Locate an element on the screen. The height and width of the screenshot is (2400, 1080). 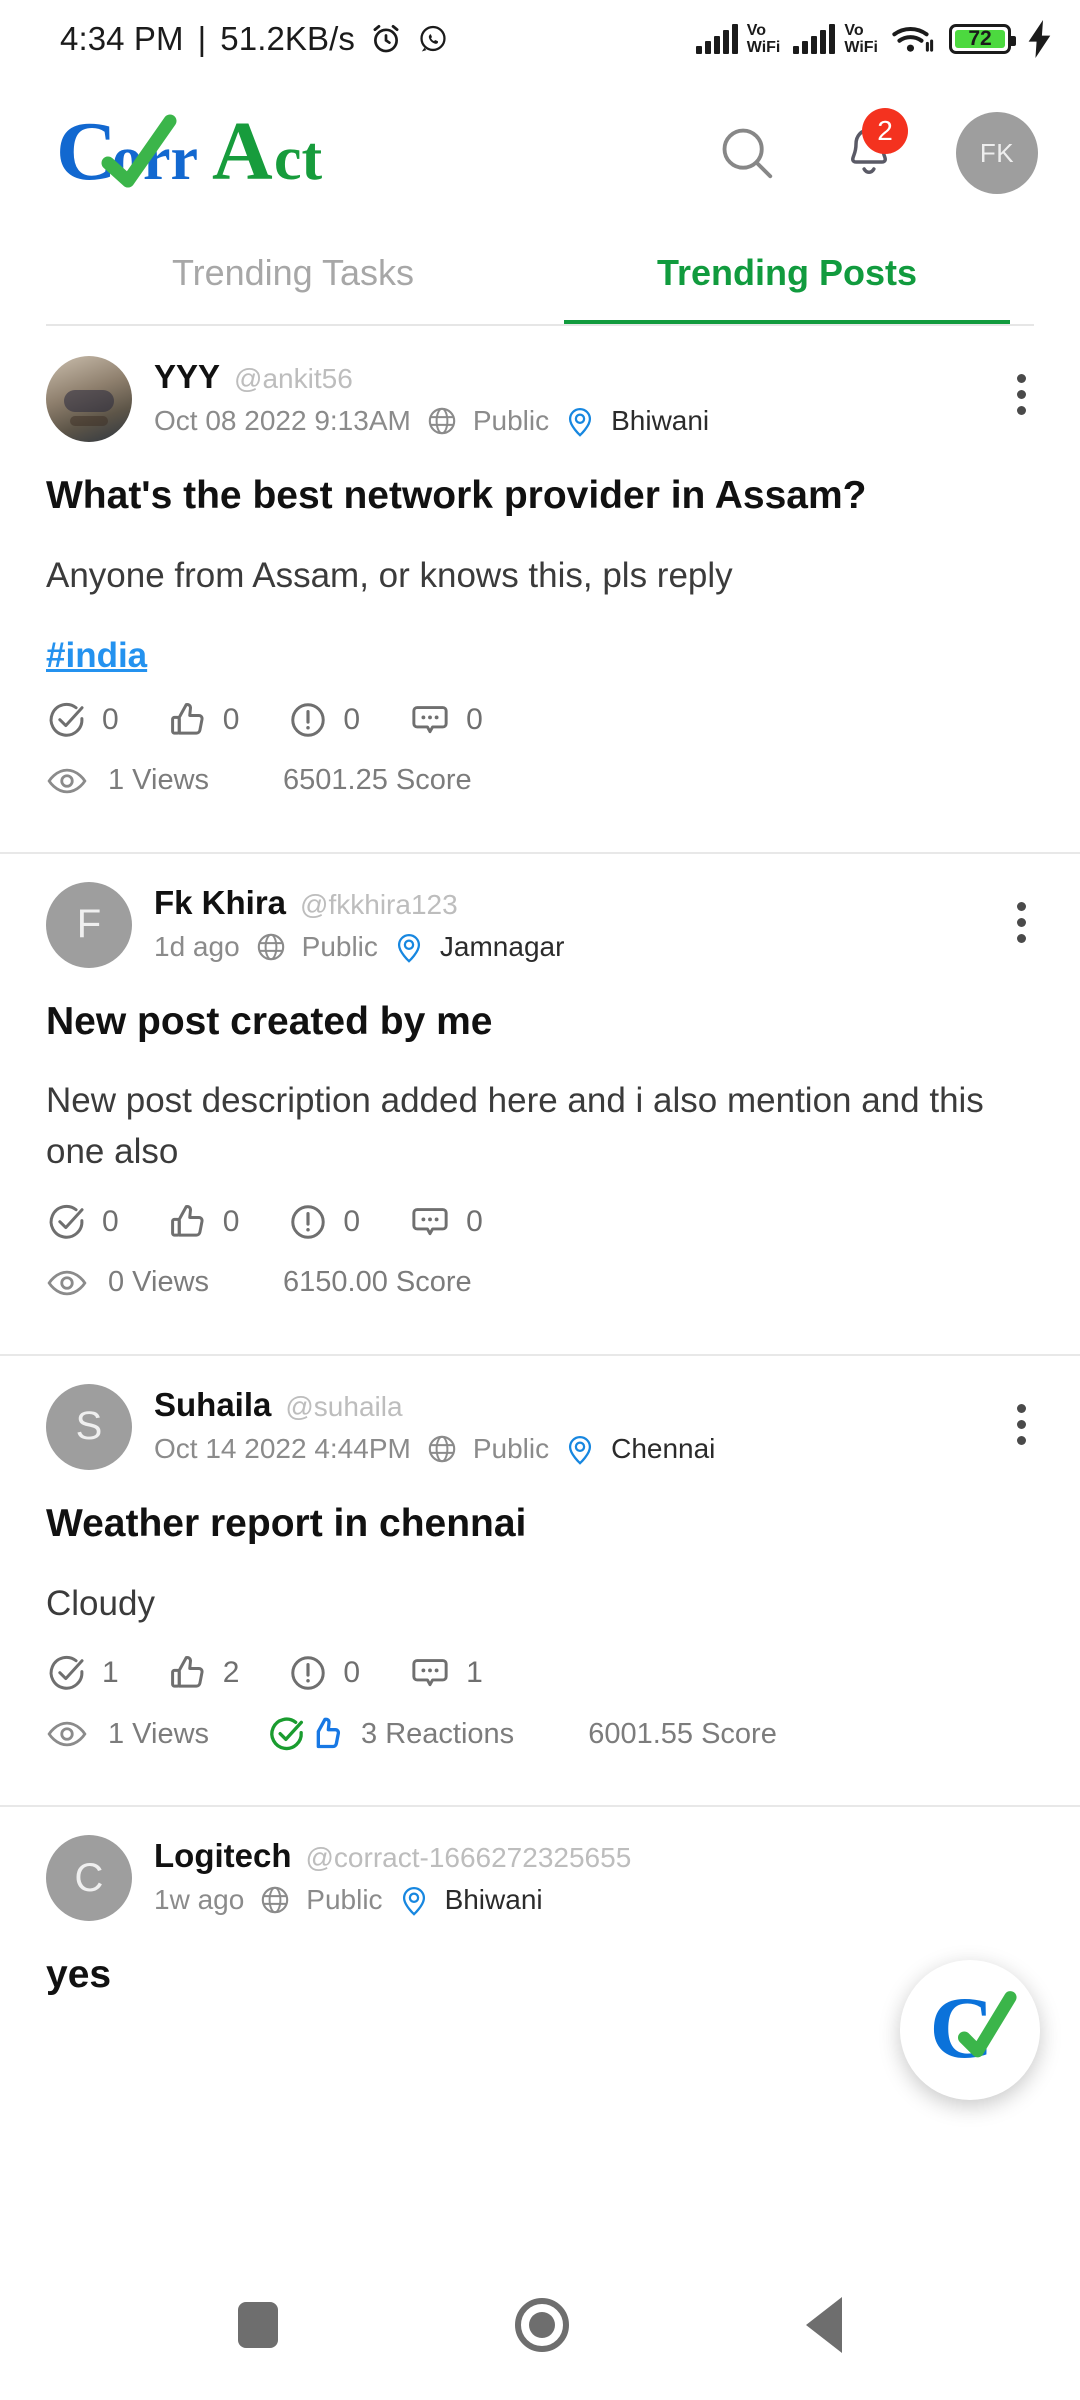
status-bar-right: Vo WiFi Vo WiFi 72 is located at coordinates (874, 39).